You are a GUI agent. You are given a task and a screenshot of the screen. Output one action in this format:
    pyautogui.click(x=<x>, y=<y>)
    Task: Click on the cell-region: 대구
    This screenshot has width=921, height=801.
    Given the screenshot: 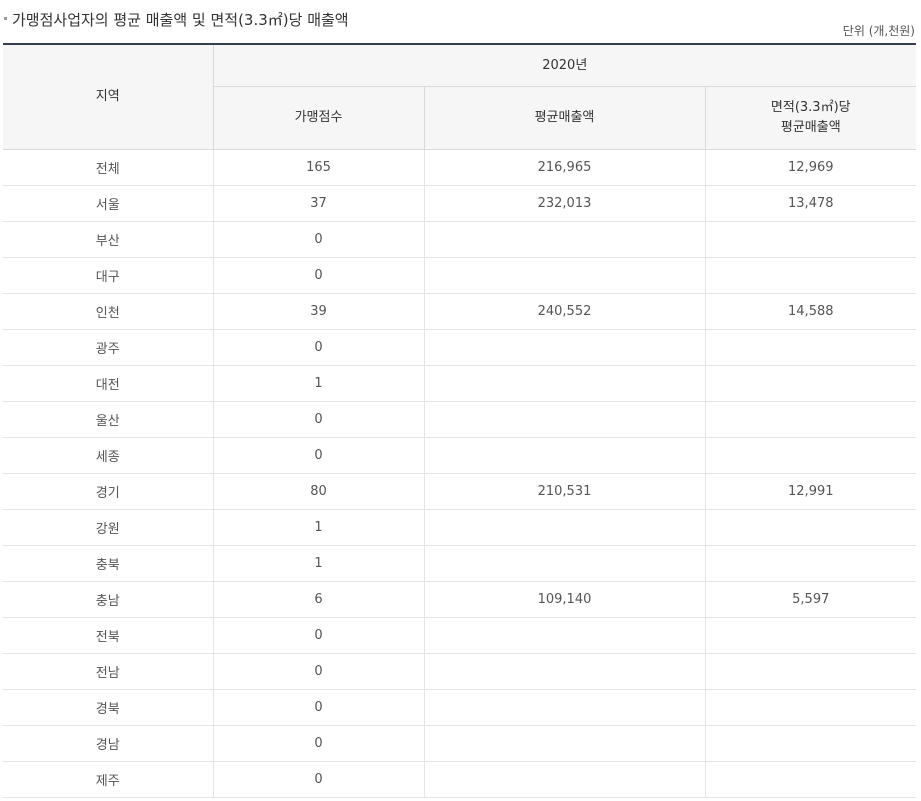 What is the action you would take?
    pyautogui.click(x=108, y=275)
    